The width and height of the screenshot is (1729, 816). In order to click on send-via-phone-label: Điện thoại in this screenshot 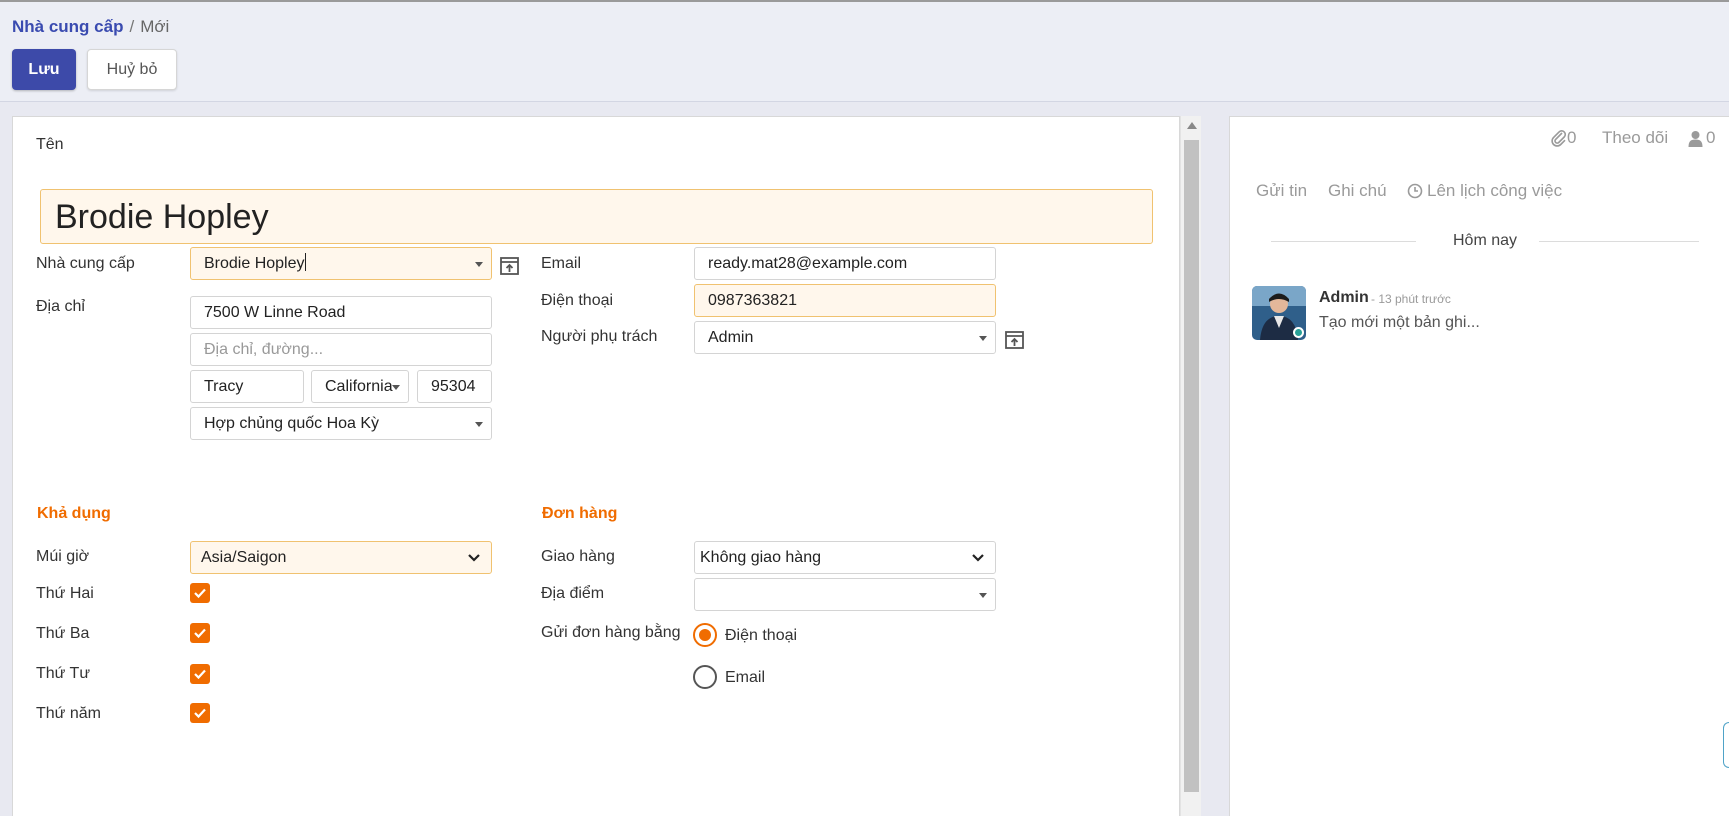, I will do `click(761, 636)`.